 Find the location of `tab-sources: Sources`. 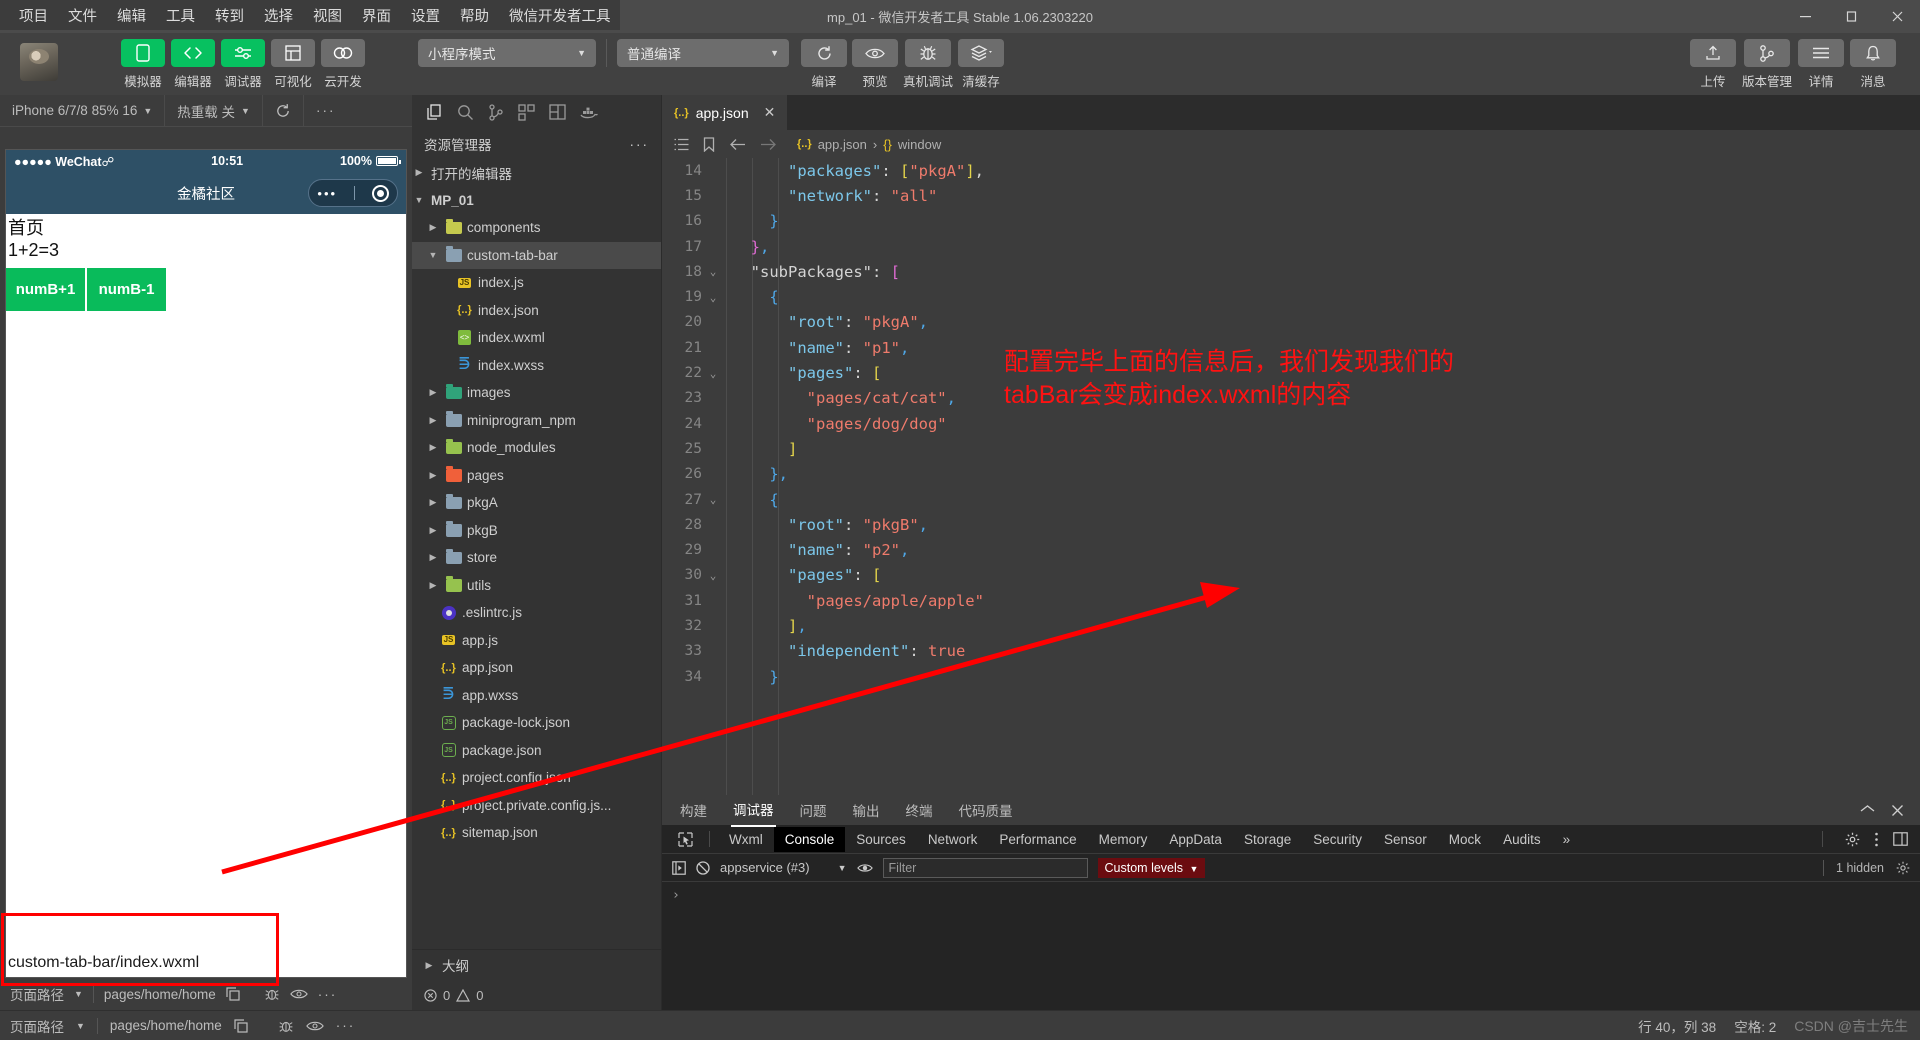

tab-sources: Sources is located at coordinates (881, 839).